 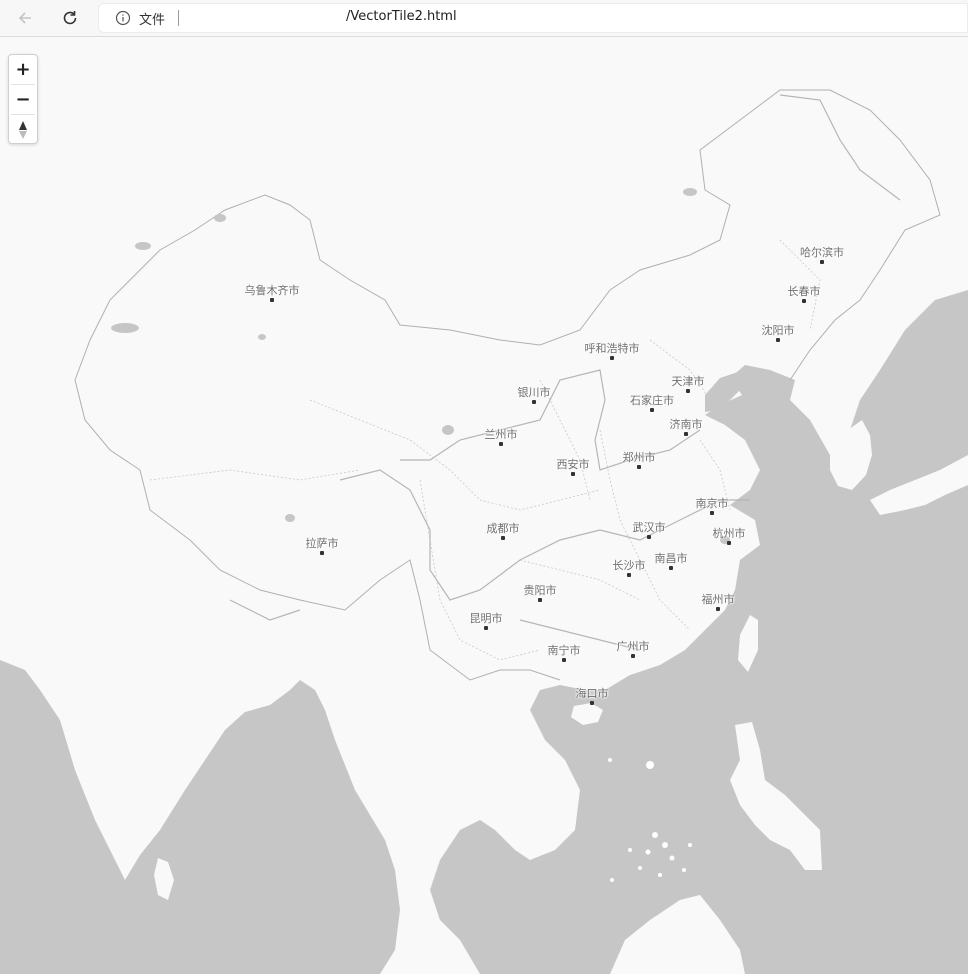 I want to click on city-label: 济南市, so click(x=686, y=424).